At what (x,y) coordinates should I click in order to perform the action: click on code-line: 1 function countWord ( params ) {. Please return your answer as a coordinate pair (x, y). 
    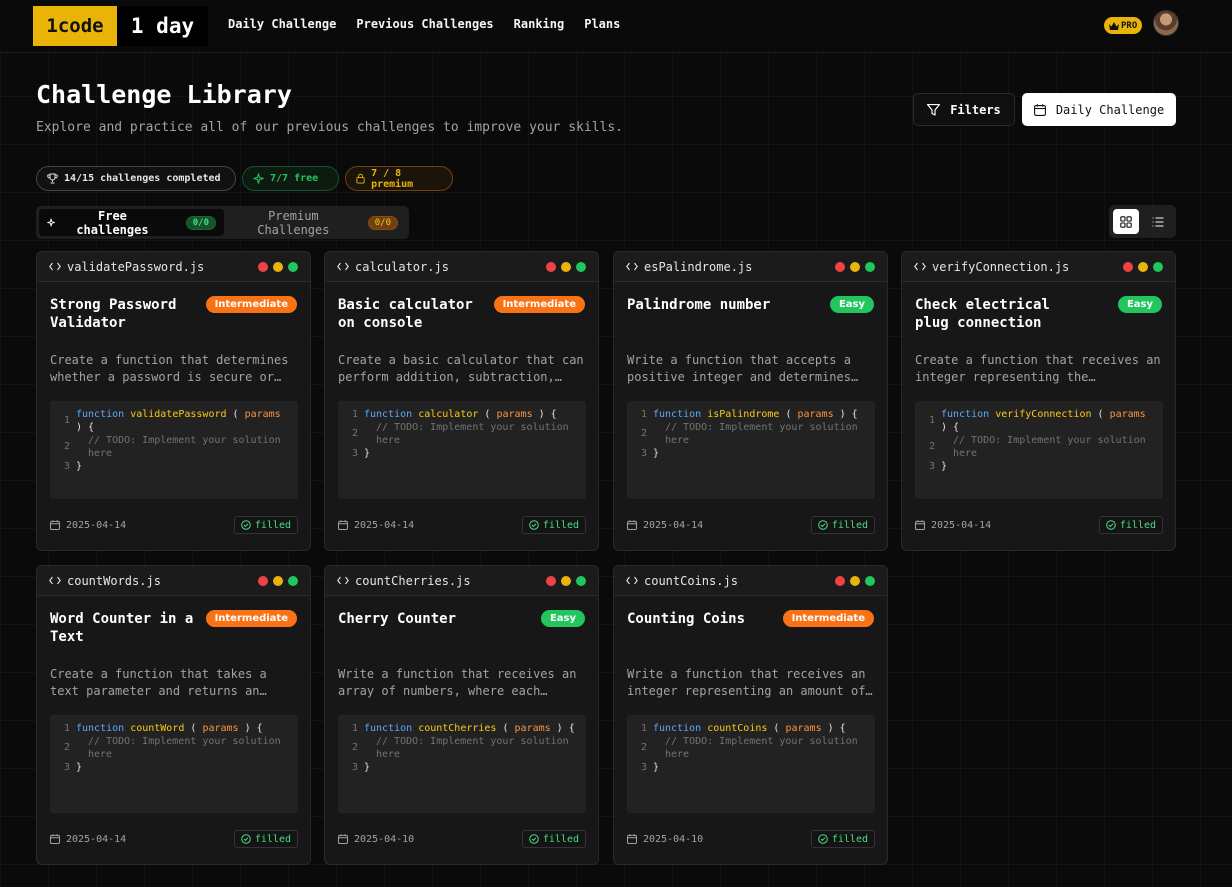
    Looking at the image, I should click on (163, 728).